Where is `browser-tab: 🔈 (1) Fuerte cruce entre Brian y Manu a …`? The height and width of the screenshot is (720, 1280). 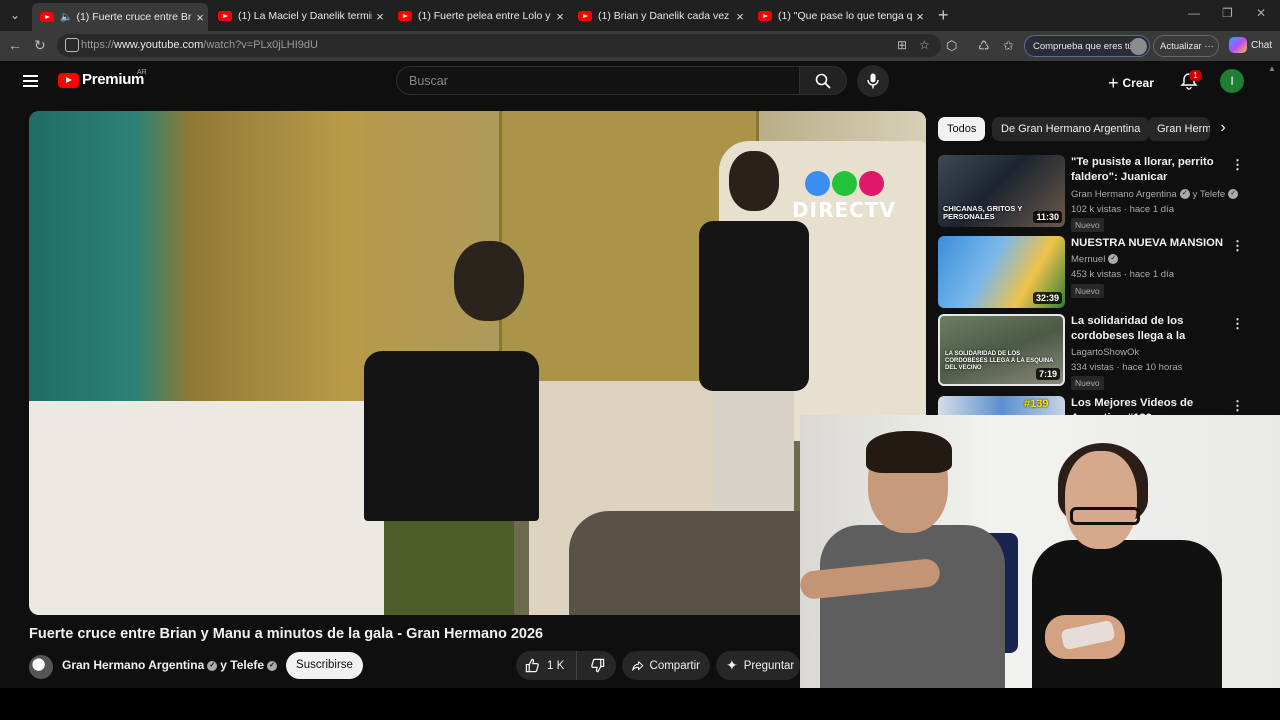
browser-tab: 🔈 (1) Fuerte cruce entre Brian y Manu a … is located at coordinates (120, 17).